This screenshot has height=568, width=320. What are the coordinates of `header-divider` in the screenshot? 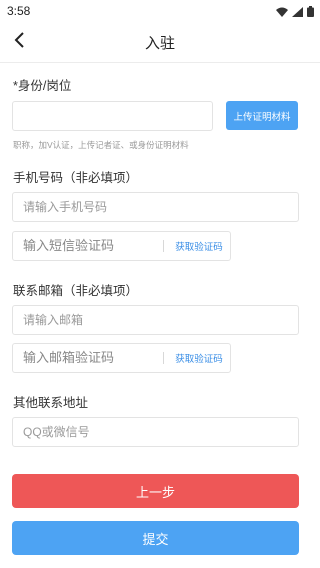 It's located at (160, 62).